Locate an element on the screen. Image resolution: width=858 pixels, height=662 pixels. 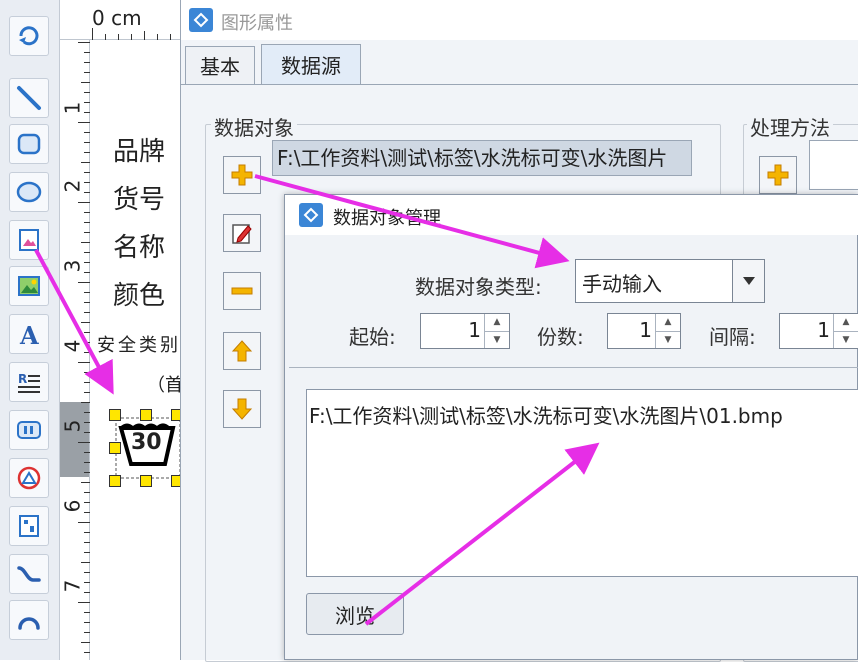
start-value: 1 is located at coordinates (474, 330).